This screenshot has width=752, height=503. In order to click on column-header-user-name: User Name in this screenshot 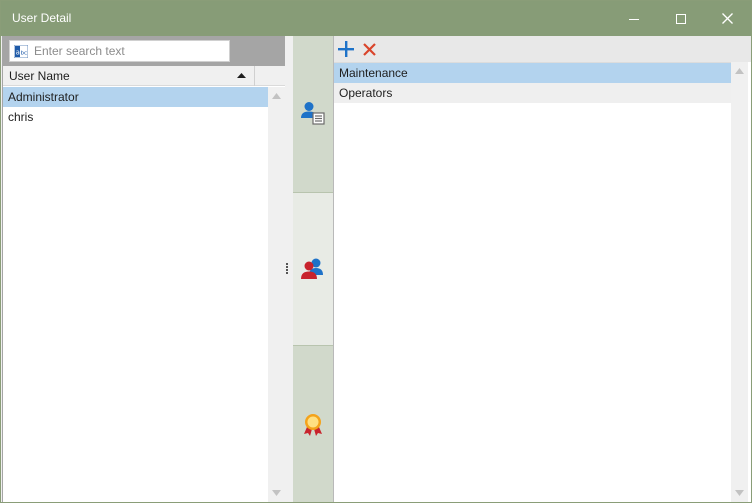, I will do `click(129, 76)`.